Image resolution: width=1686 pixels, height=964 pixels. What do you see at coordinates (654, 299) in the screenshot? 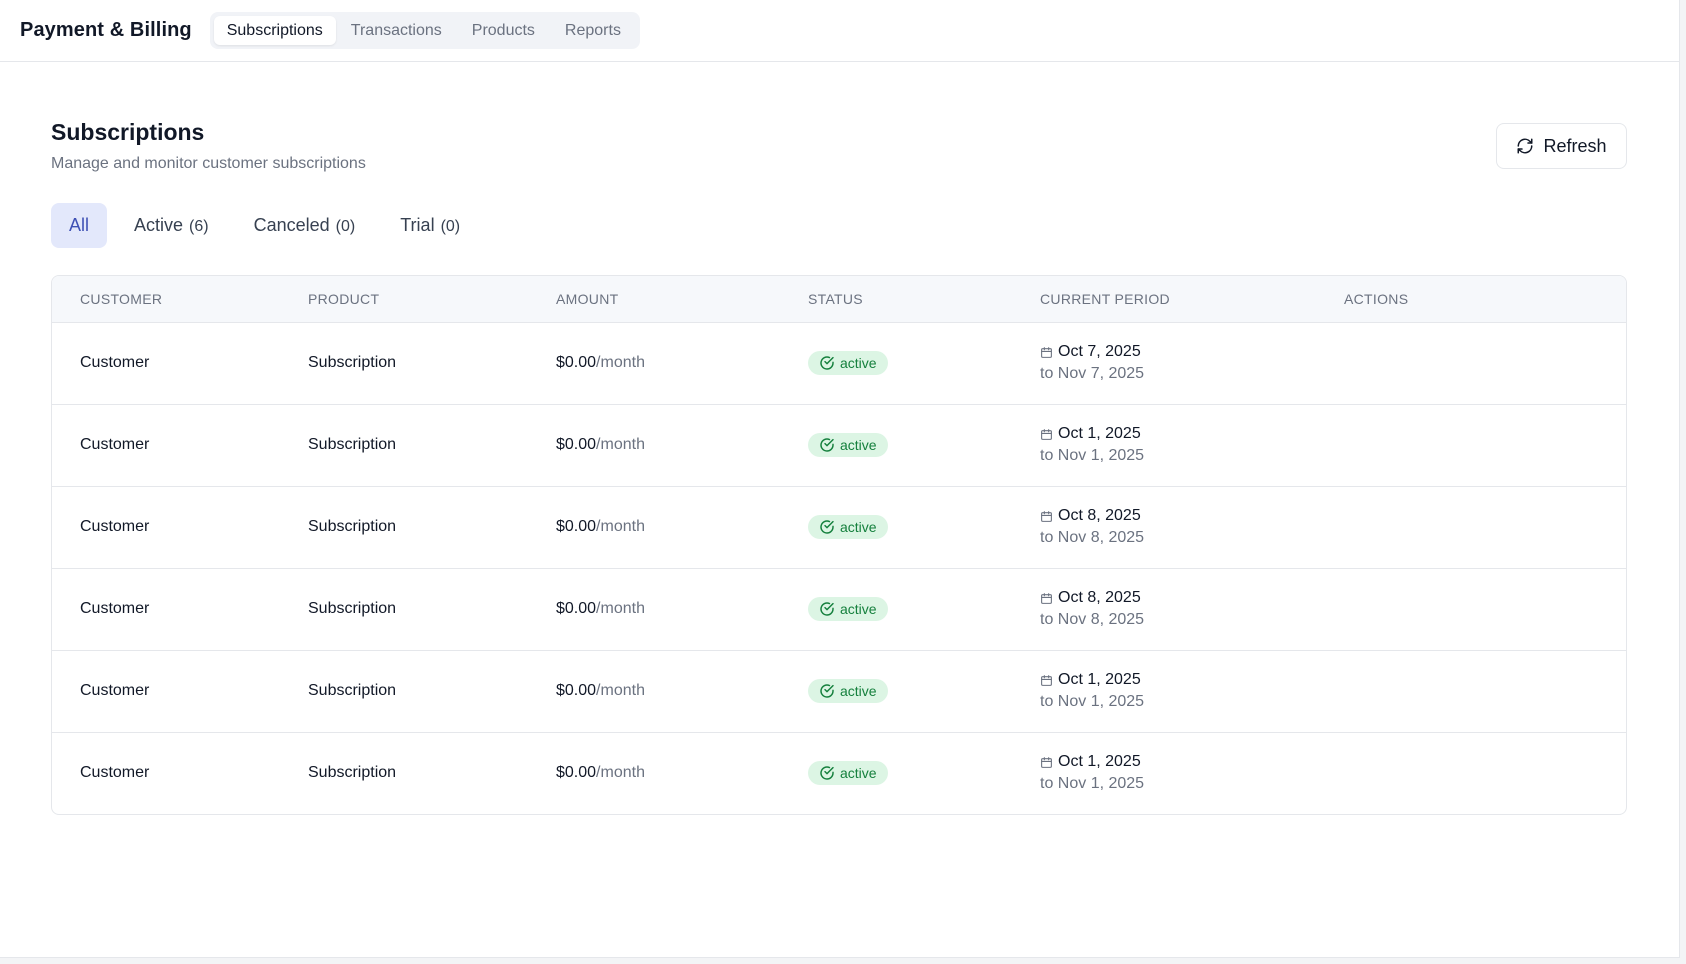
I see `column-header-amount: AMOUNT` at bounding box center [654, 299].